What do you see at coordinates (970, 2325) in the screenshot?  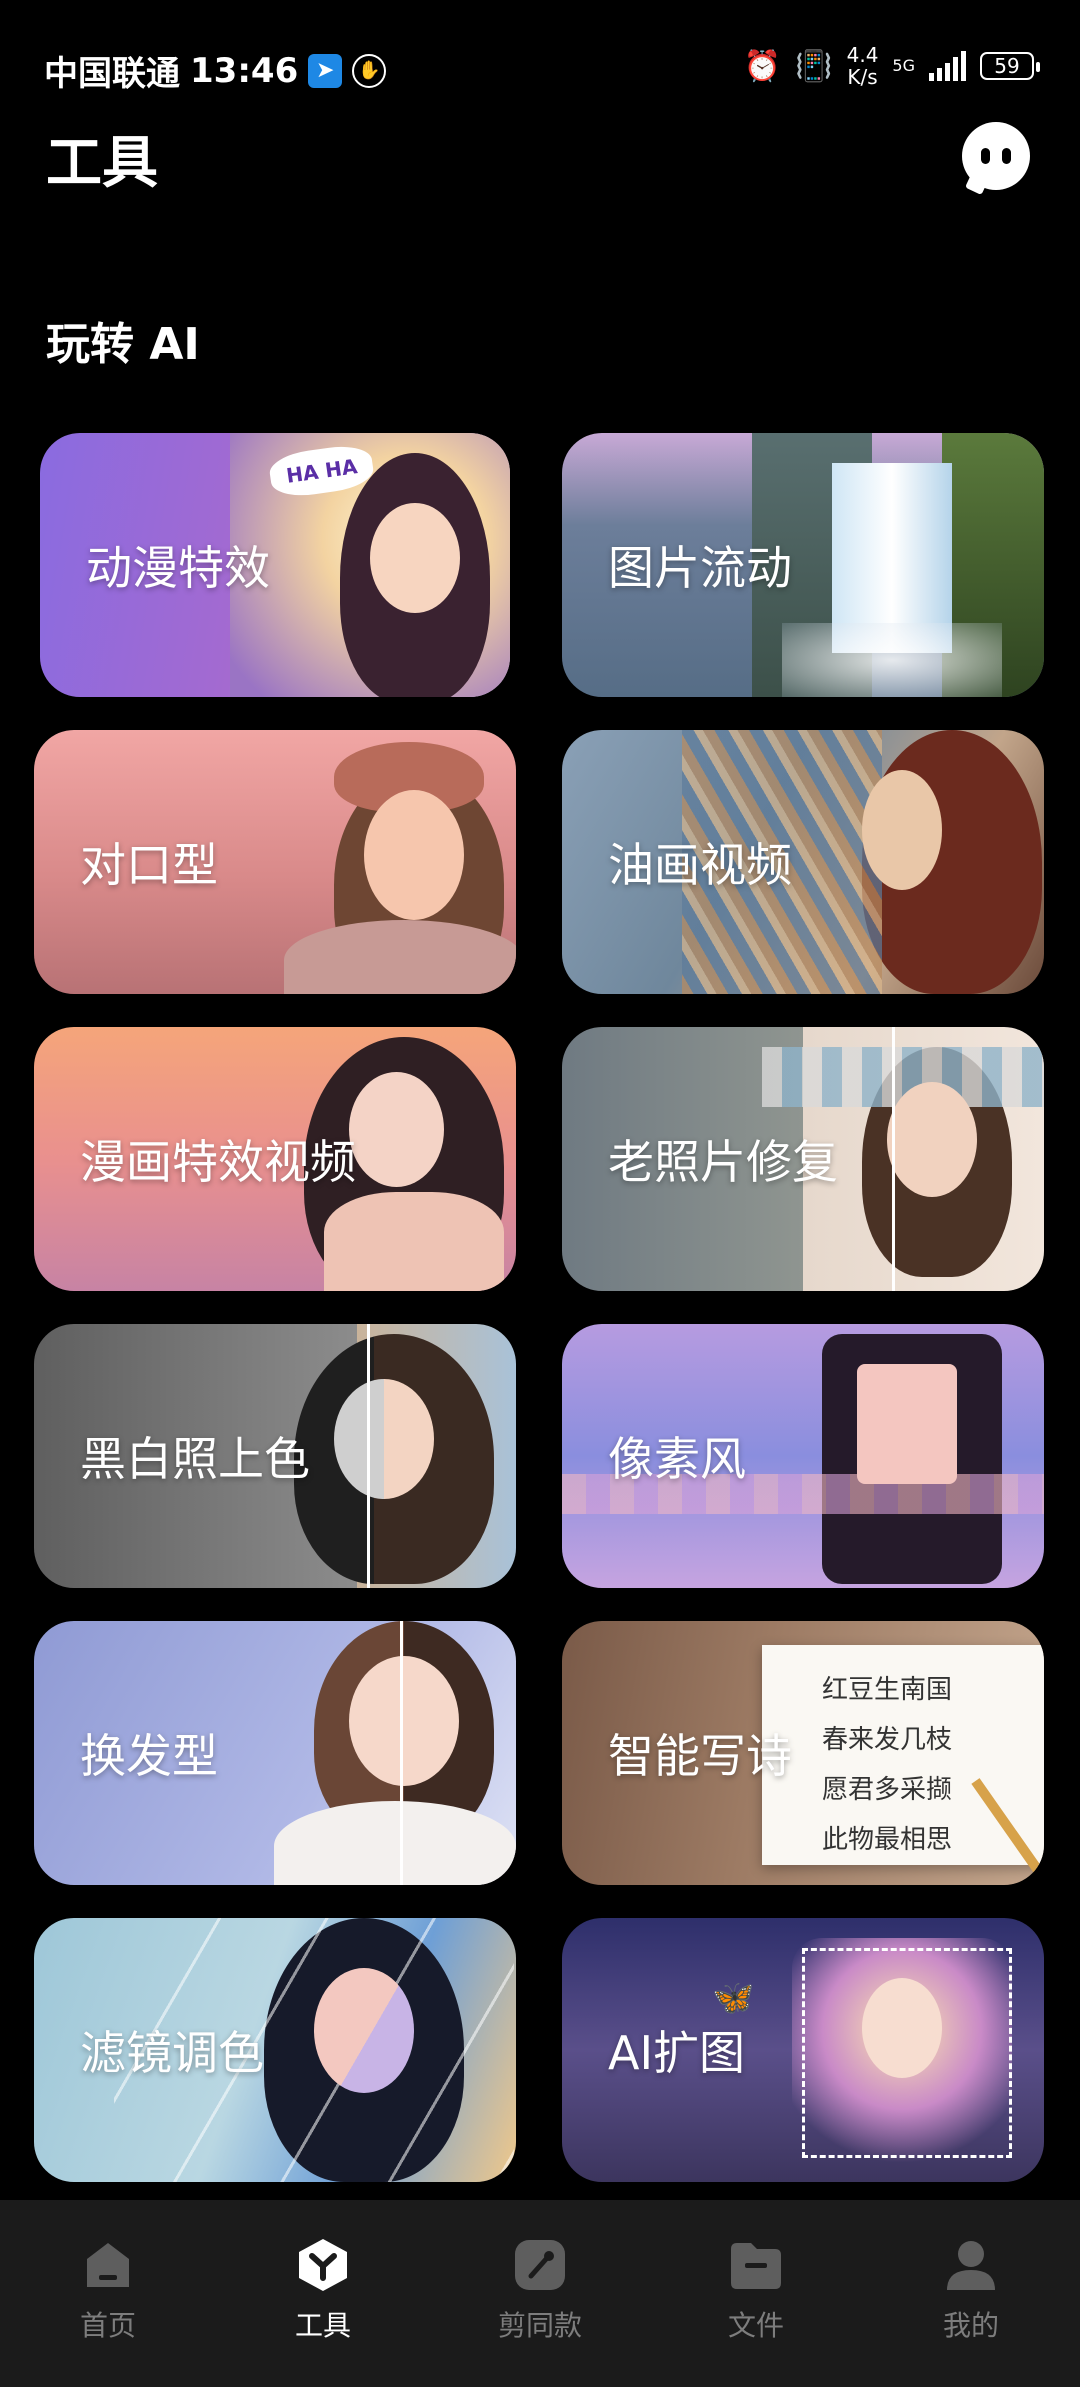 I see `nav-label: 我的` at bounding box center [970, 2325].